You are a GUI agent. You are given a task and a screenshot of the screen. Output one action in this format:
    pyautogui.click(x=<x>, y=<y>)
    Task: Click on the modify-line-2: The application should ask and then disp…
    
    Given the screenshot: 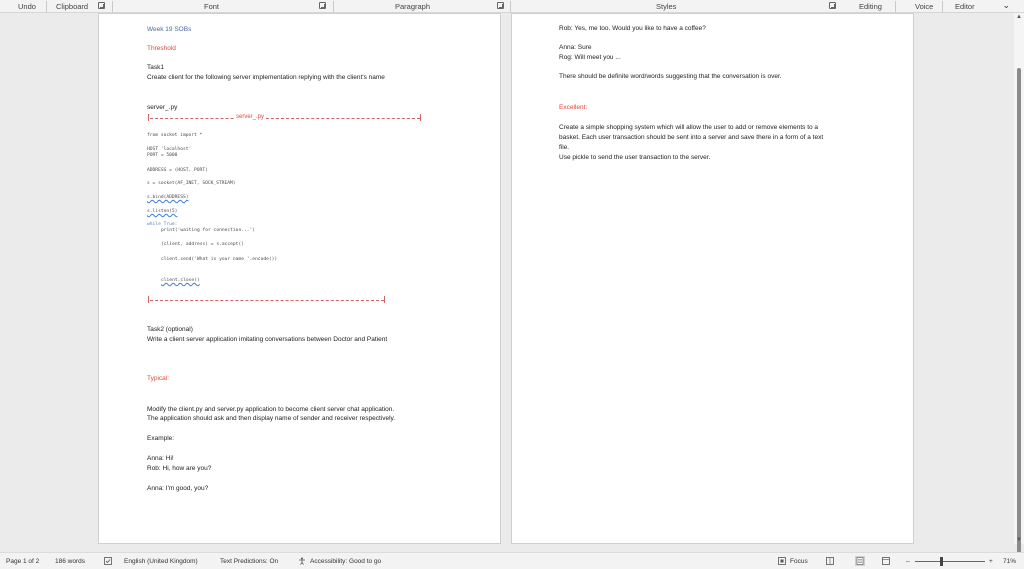 What is the action you would take?
    pyautogui.click(x=271, y=418)
    